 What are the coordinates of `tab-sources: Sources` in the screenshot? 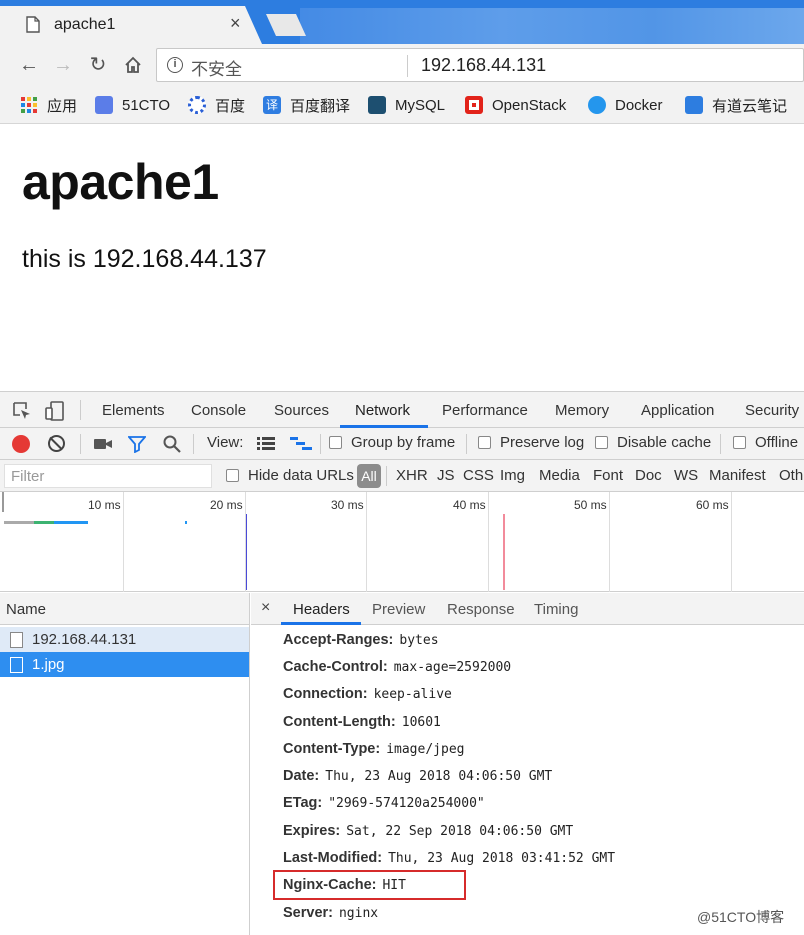 It's located at (301, 410).